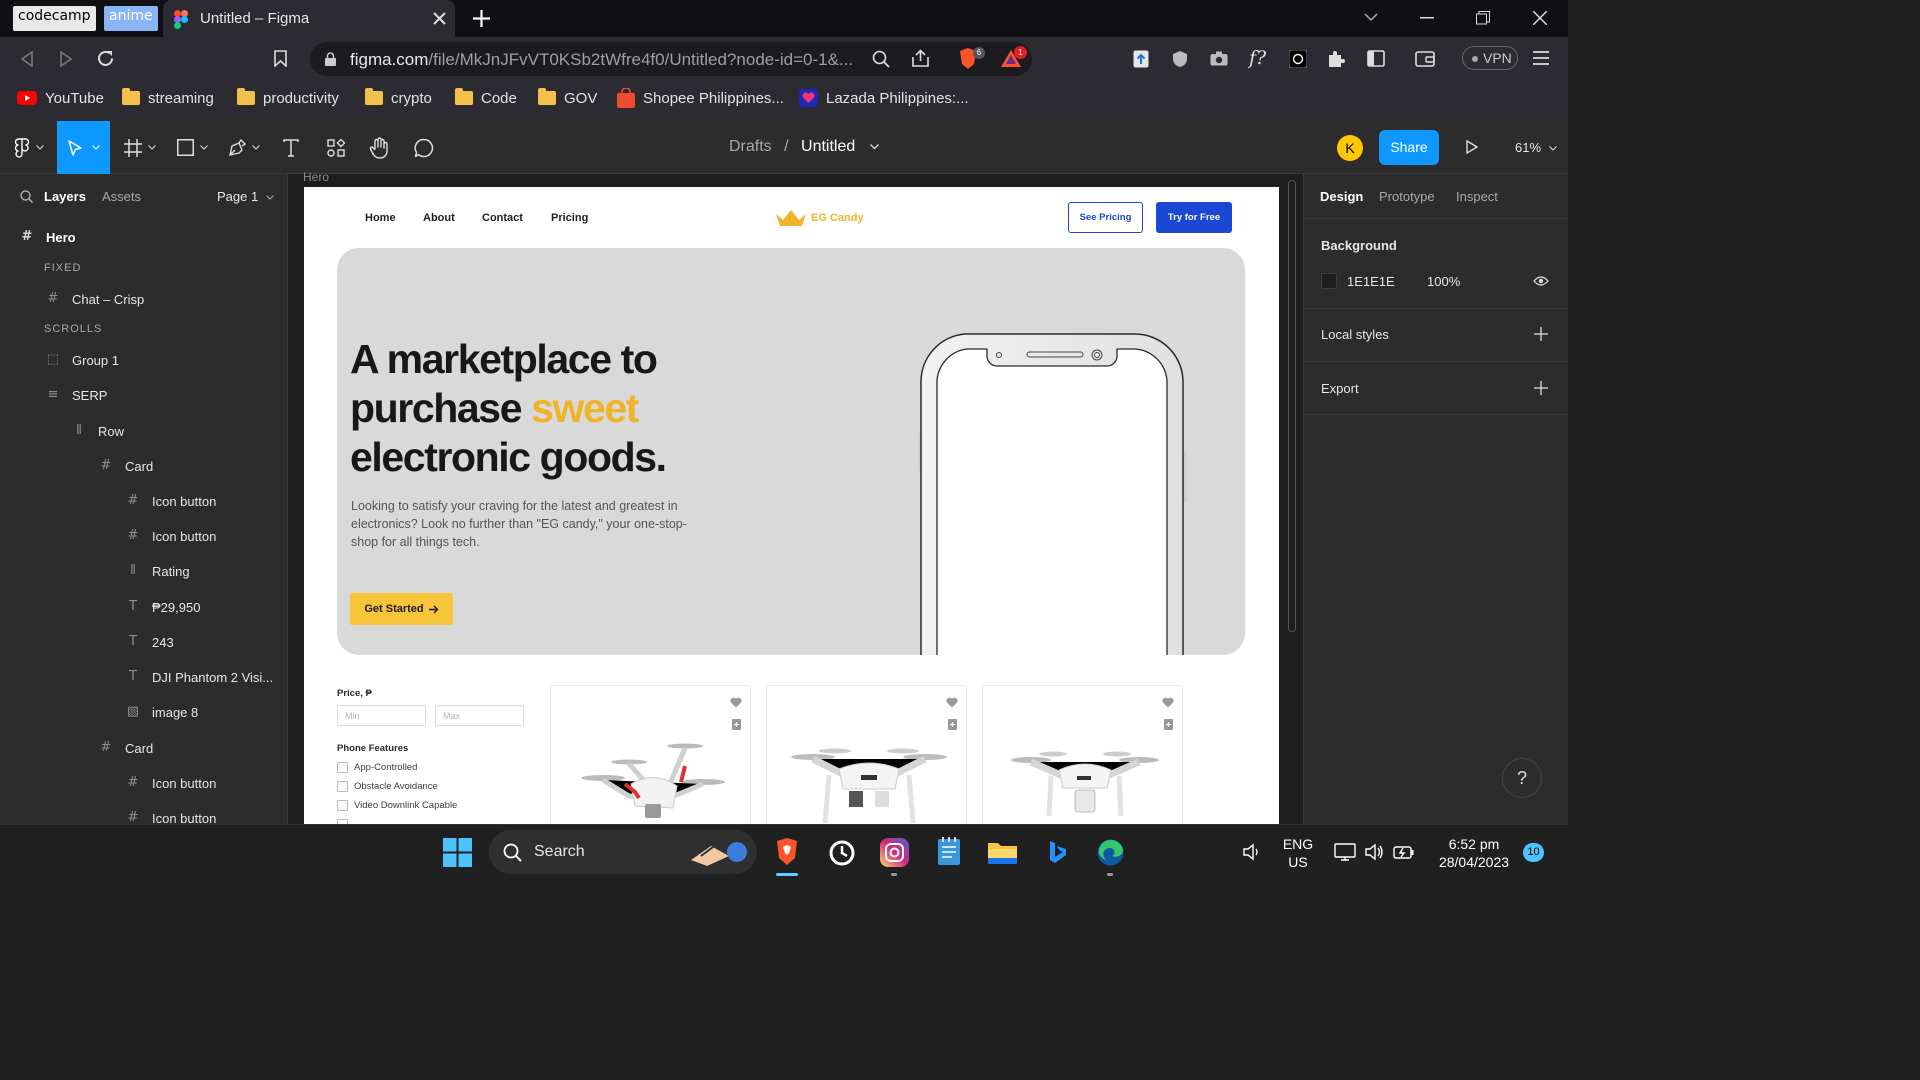  What do you see at coordinates (1541, 388) in the screenshot?
I see `add-export-icon` at bounding box center [1541, 388].